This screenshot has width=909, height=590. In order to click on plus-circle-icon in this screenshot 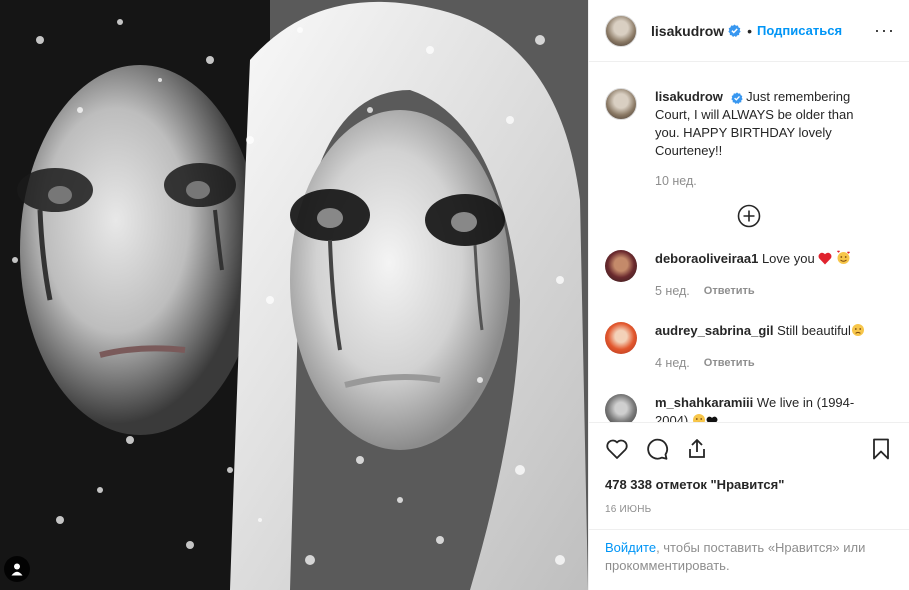, I will do `click(749, 216)`.